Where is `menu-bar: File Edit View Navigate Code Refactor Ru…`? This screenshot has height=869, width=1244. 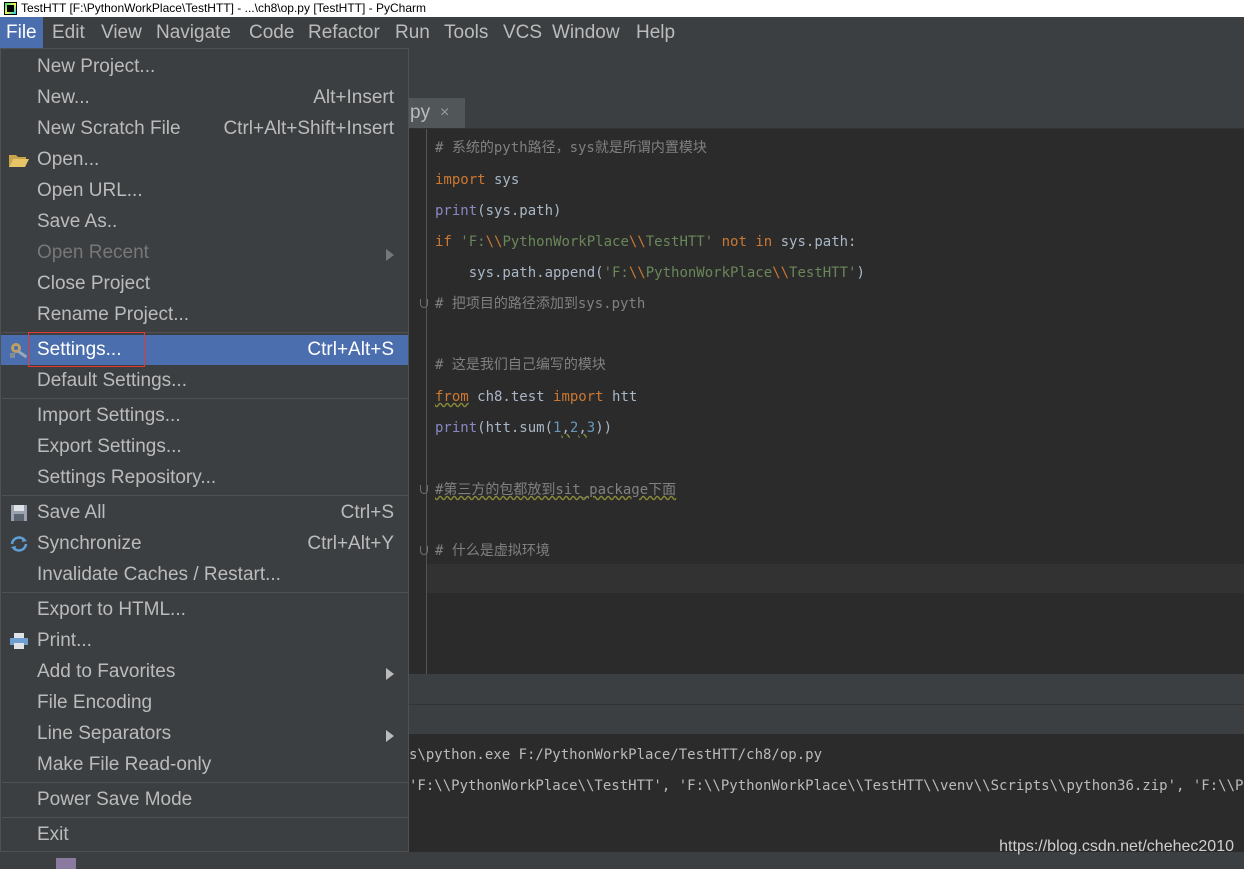 menu-bar: File Edit View Navigate Code Refactor Ru… is located at coordinates (622, 32).